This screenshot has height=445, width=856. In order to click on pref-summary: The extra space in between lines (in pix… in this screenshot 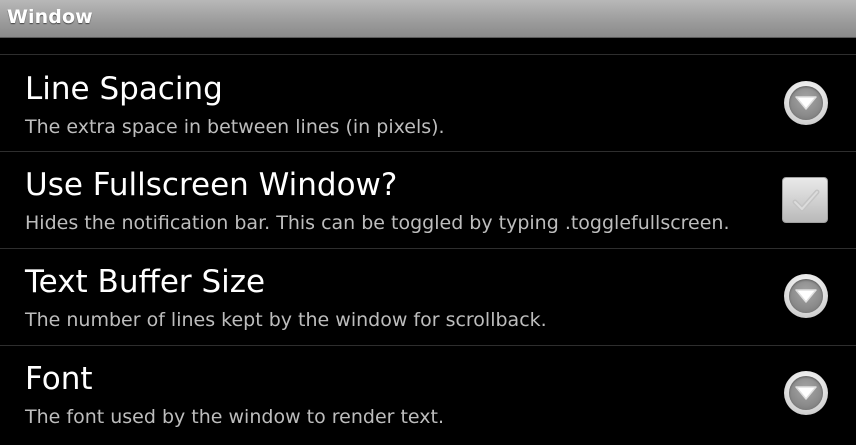, I will do `click(235, 127)`.